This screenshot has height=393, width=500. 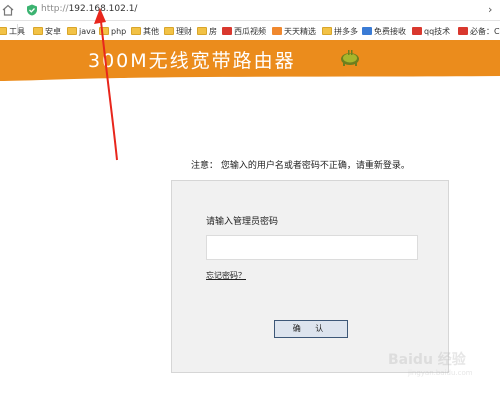 I want to click on bookmark-tiantian: 天天精选, so click(x=294, y=31).